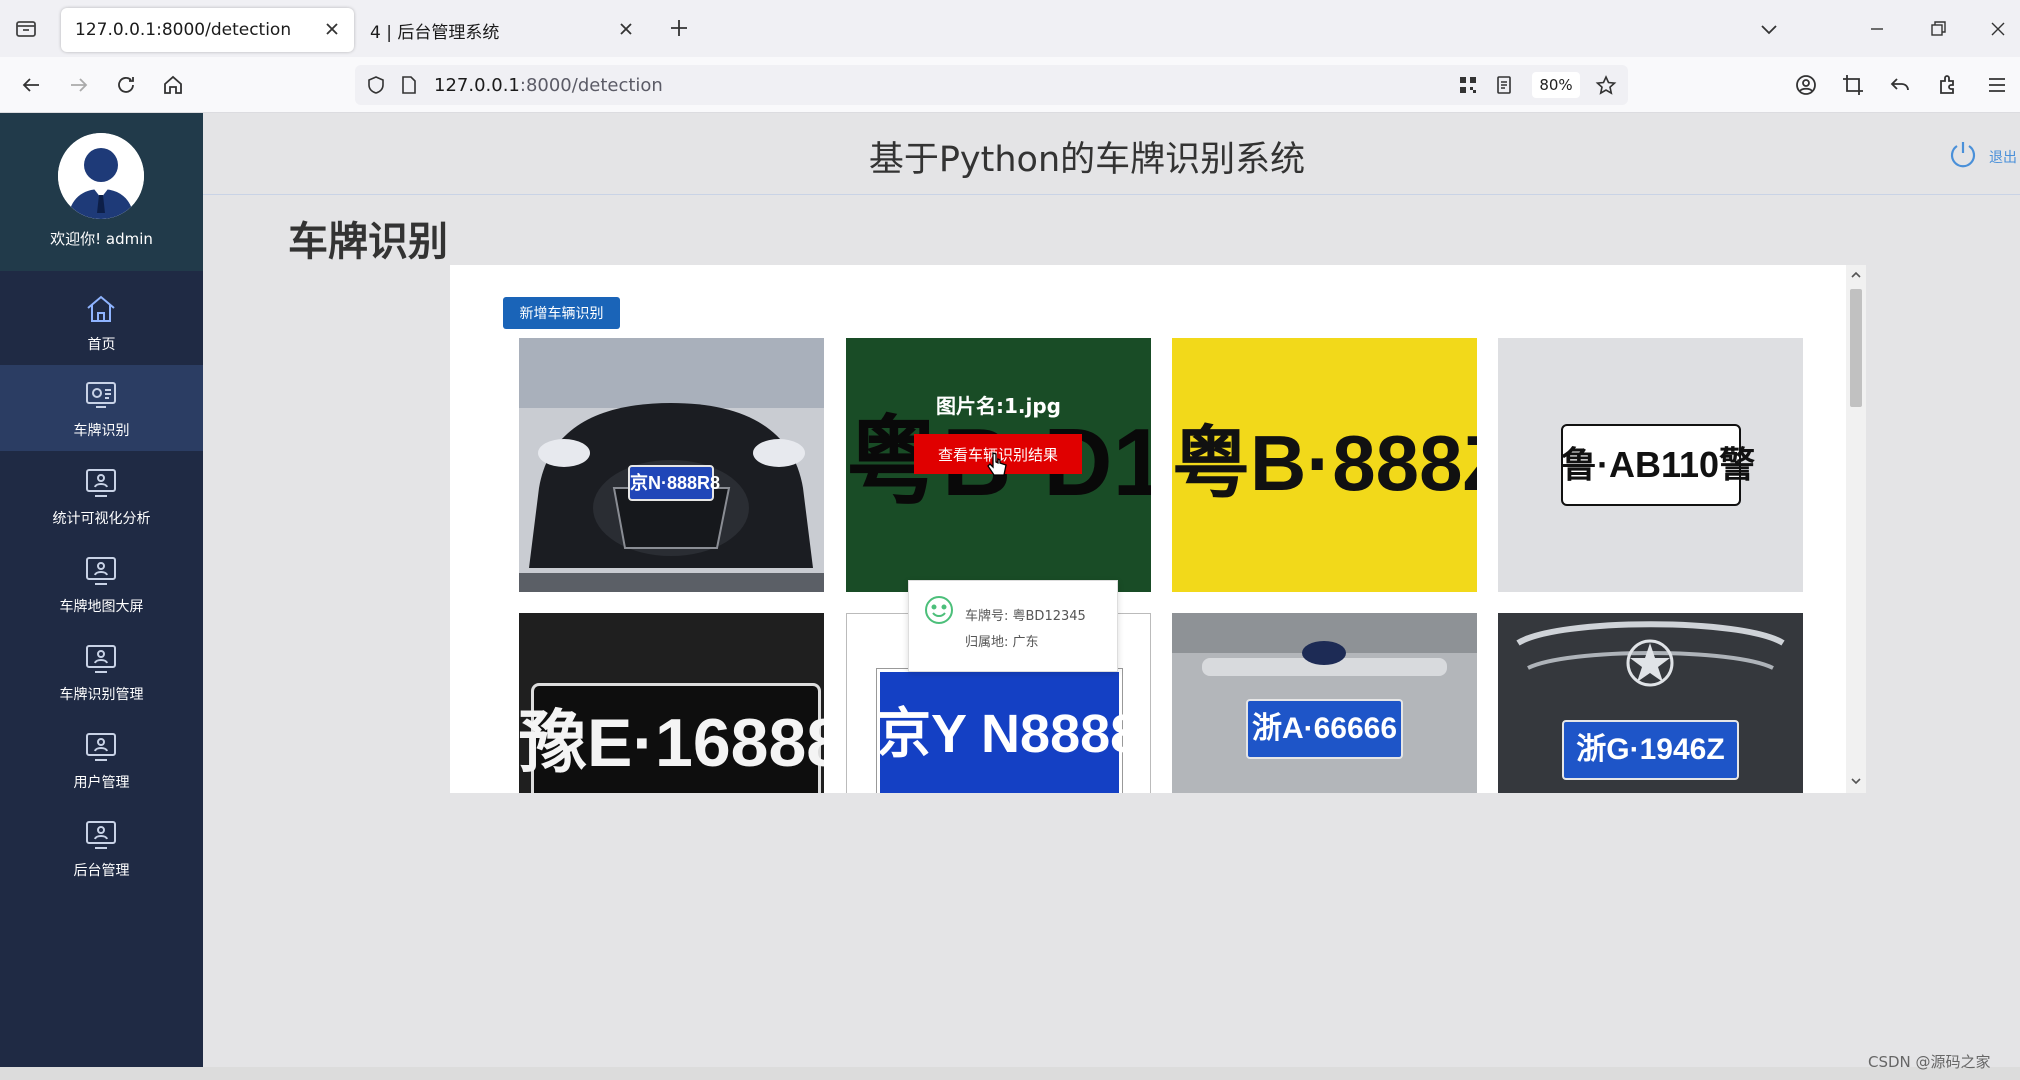  What do you see at coordinates (1468, 85) in the screenshot?
I see `qr-code-icon` at bounding box center [1468, 85].